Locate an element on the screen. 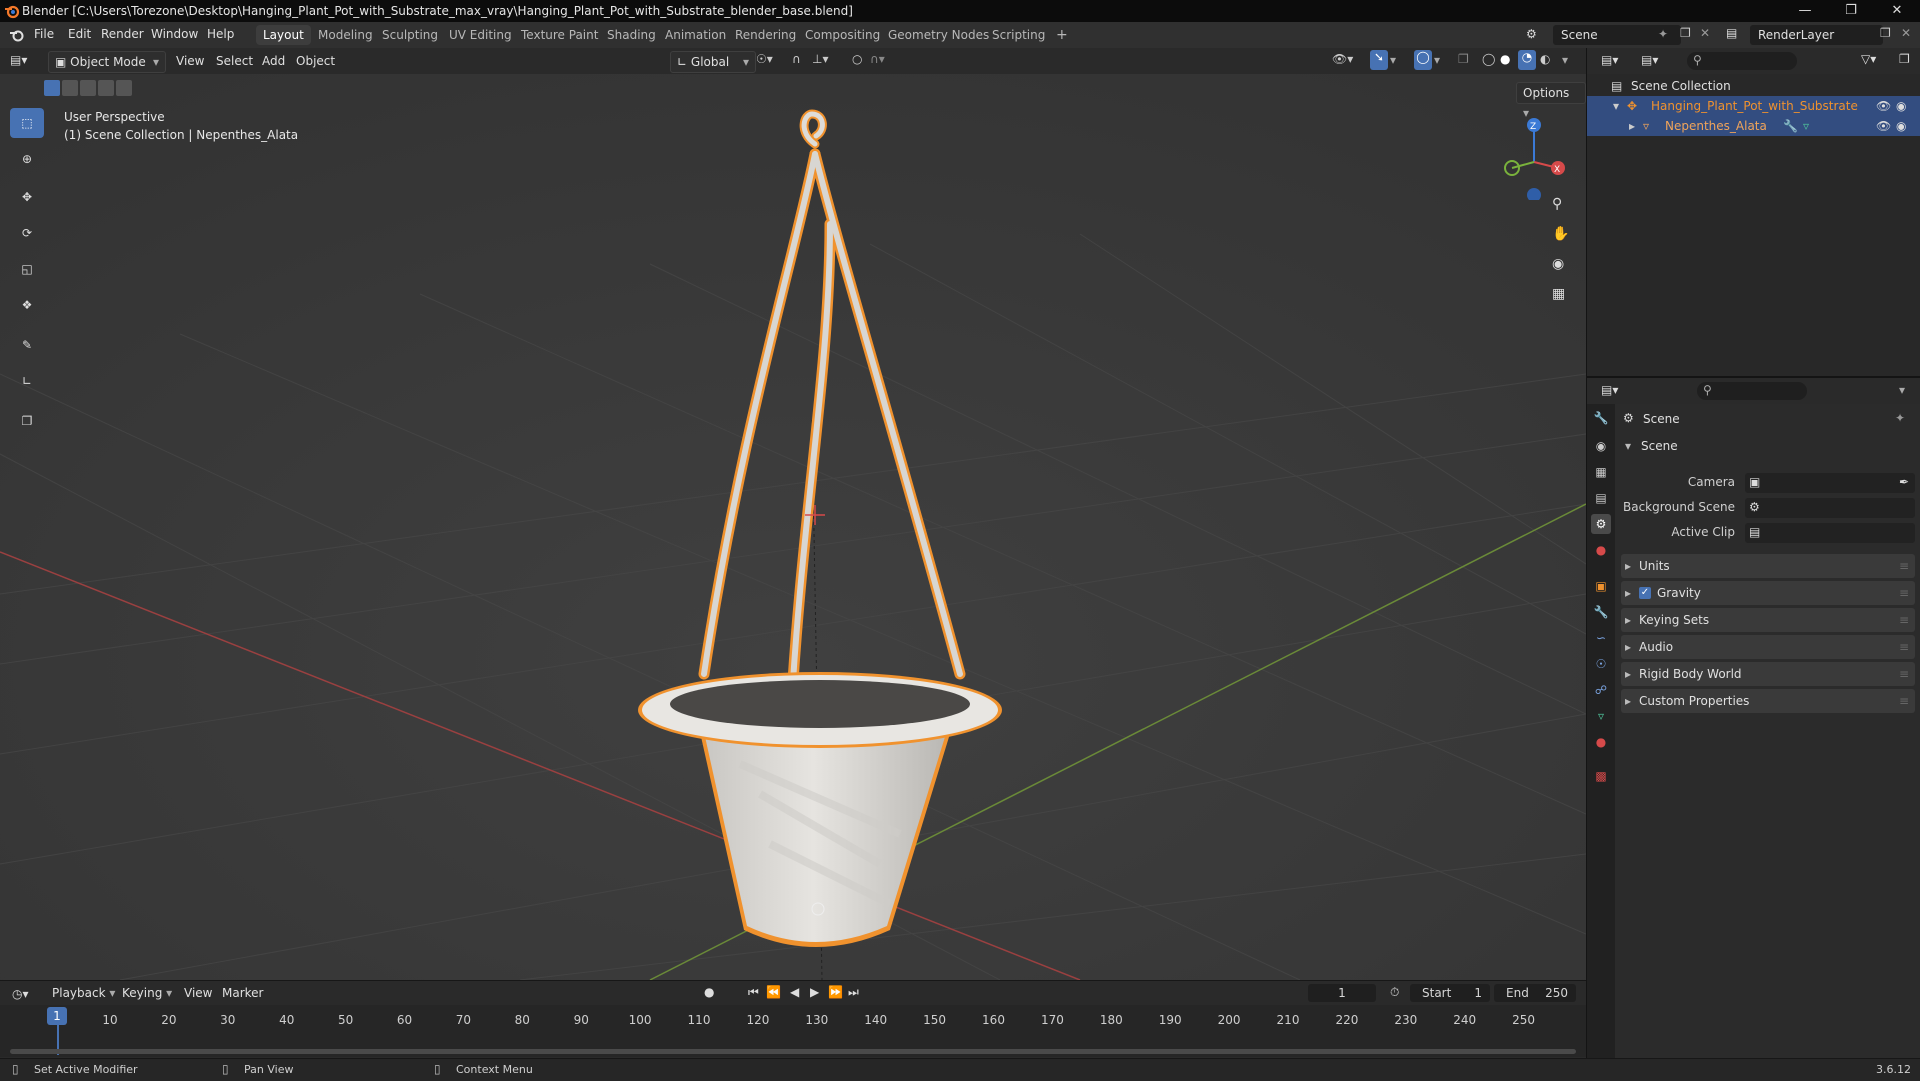  tab-modeling: Modeling is located at coordinates (345, 35).